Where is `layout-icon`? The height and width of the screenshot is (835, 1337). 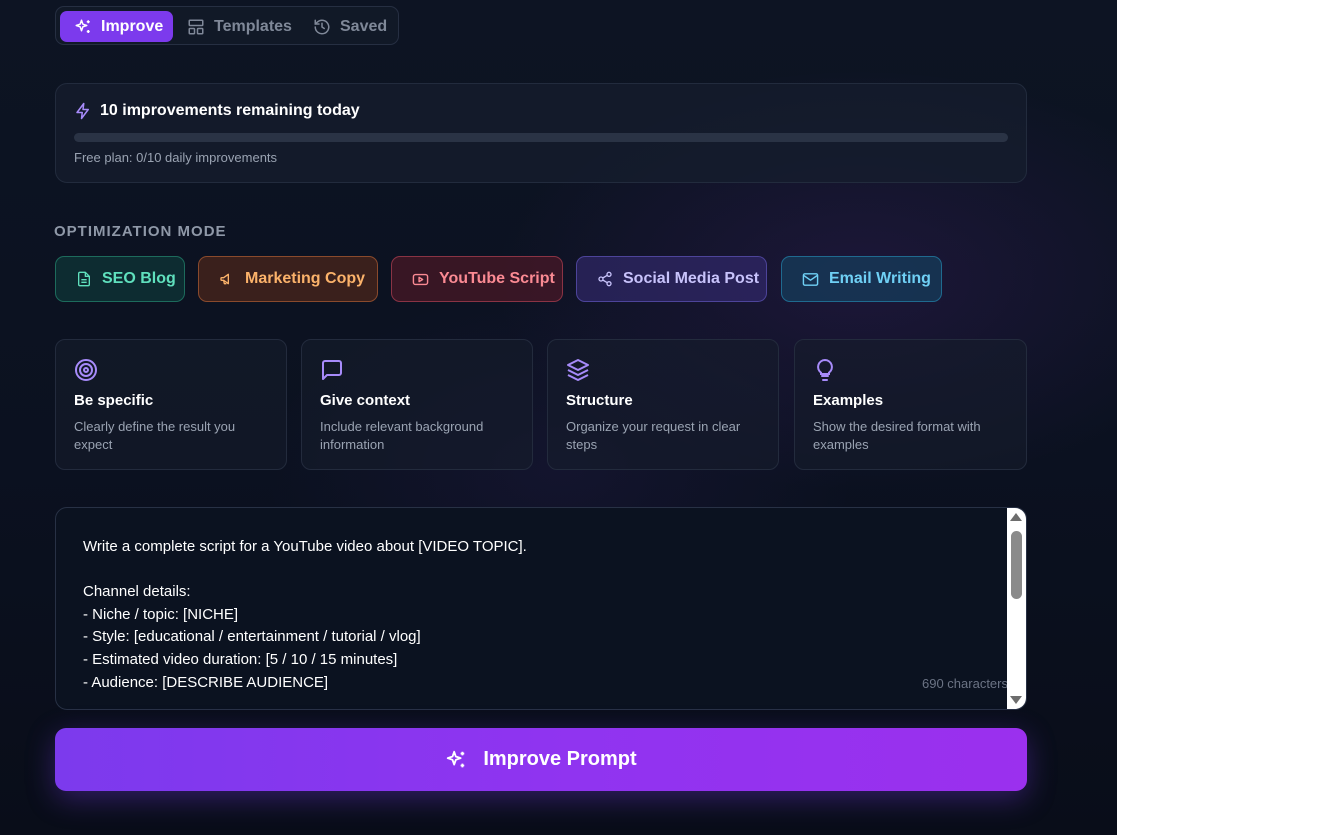
layout-icon is located at coordinates (196, 26).